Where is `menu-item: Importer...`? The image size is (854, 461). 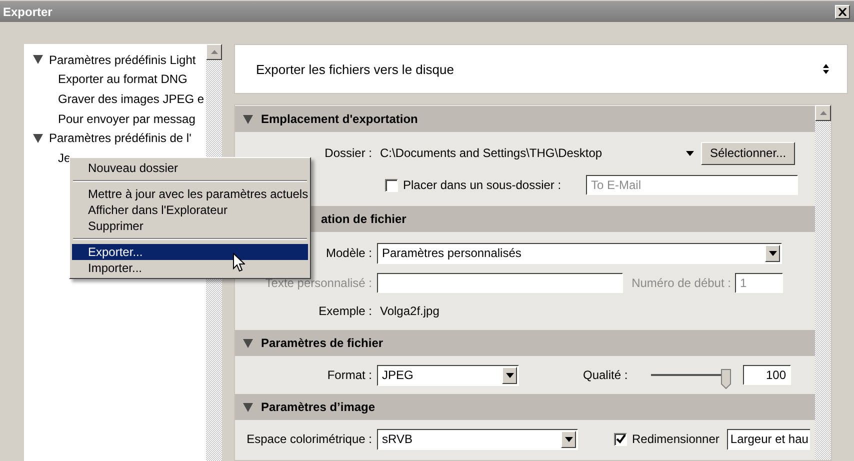
menu-item: Importer... is located at coordinates (190, 268).